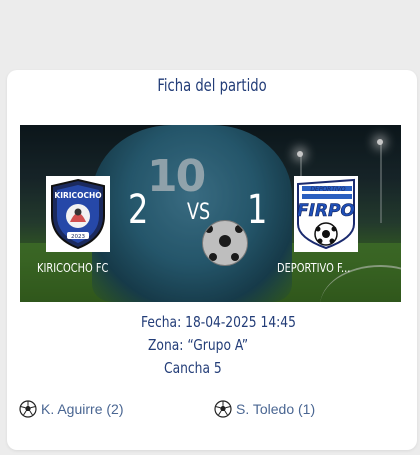 The width and height of the screenshot is (420, 455). Describe the element at coordinates (257, 210) in the screenshot. I see `away-score: 1` at that location.